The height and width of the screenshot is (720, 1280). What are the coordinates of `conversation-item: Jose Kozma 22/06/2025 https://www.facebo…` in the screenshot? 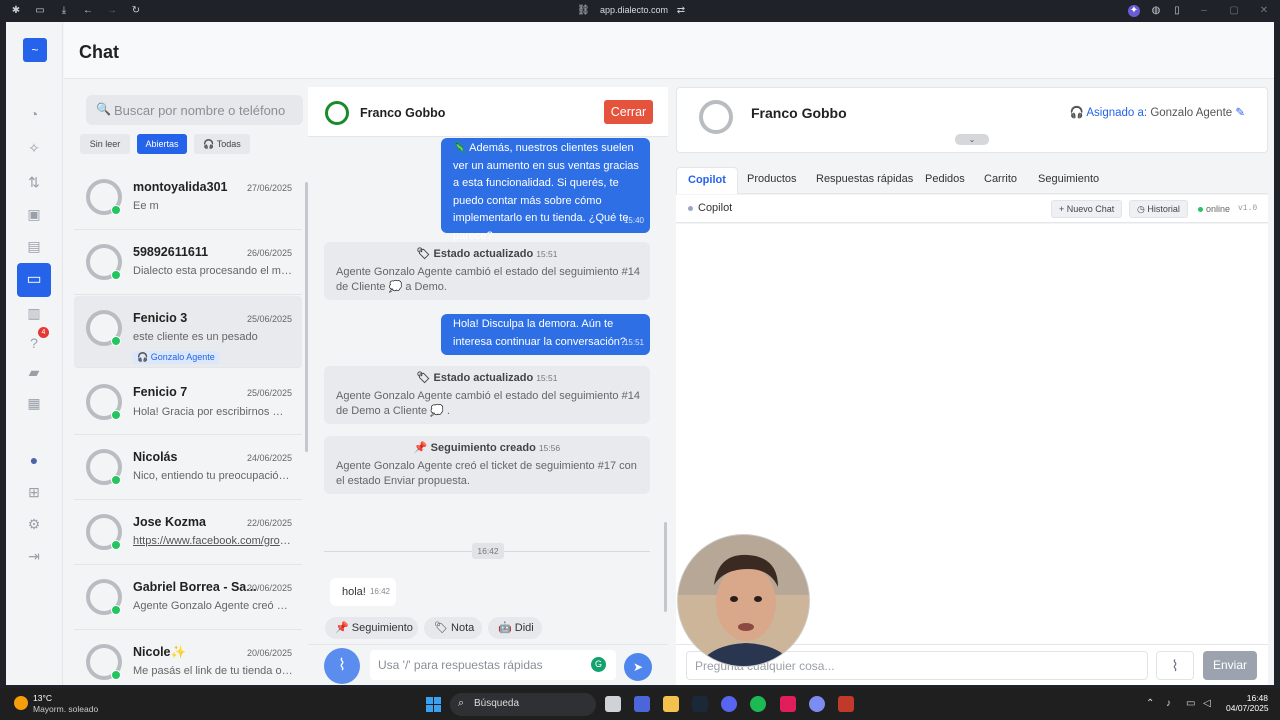 It's located at (188, 532).